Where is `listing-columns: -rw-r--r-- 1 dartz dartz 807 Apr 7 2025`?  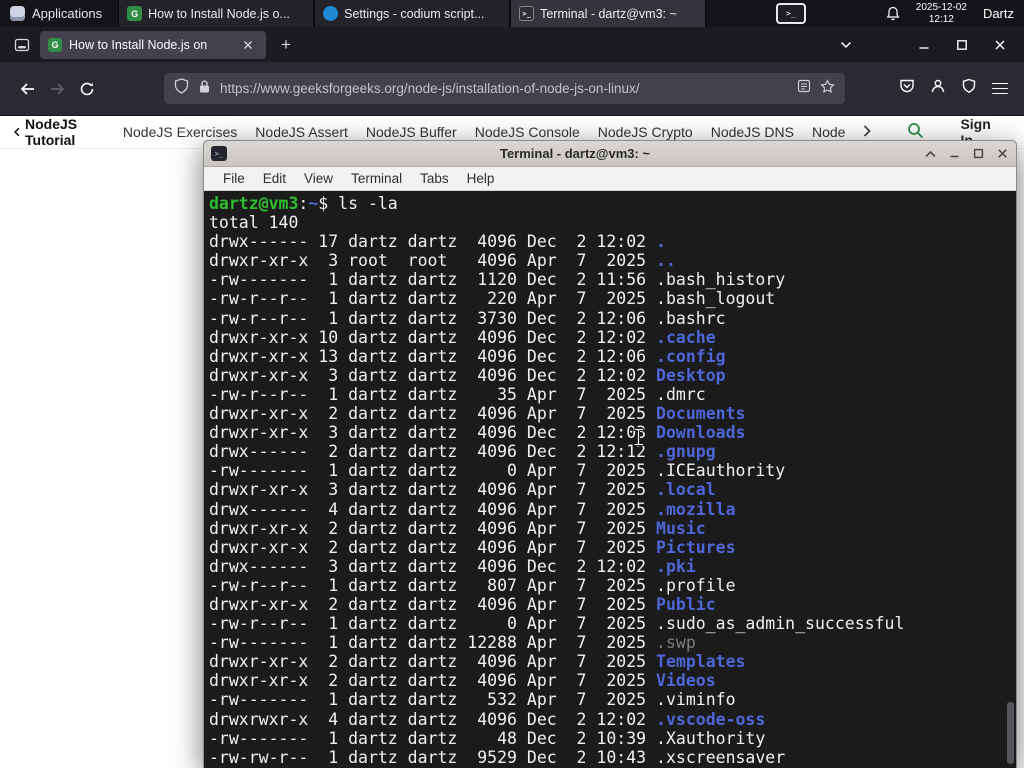 listing-columns: -rw-r--r-- 1 dartz dartz 807 Apr 7 2025 is located at coordinates (433, 585).